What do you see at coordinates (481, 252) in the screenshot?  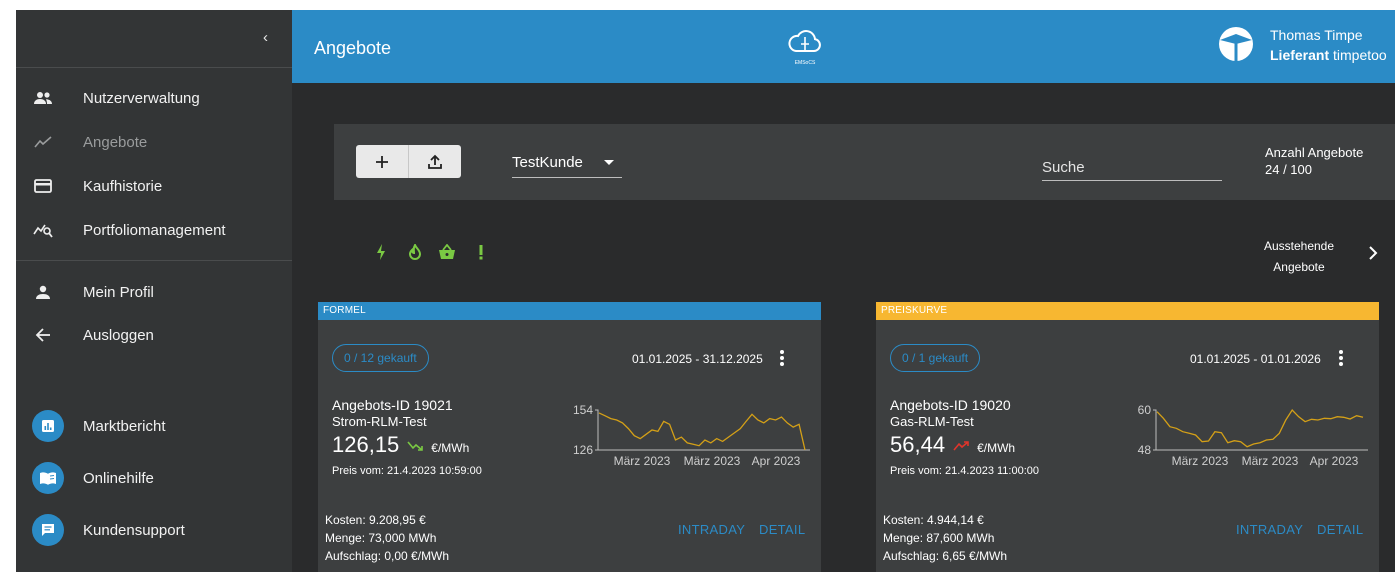 I see `exclamation-icon` at bounding box center [481, 252].